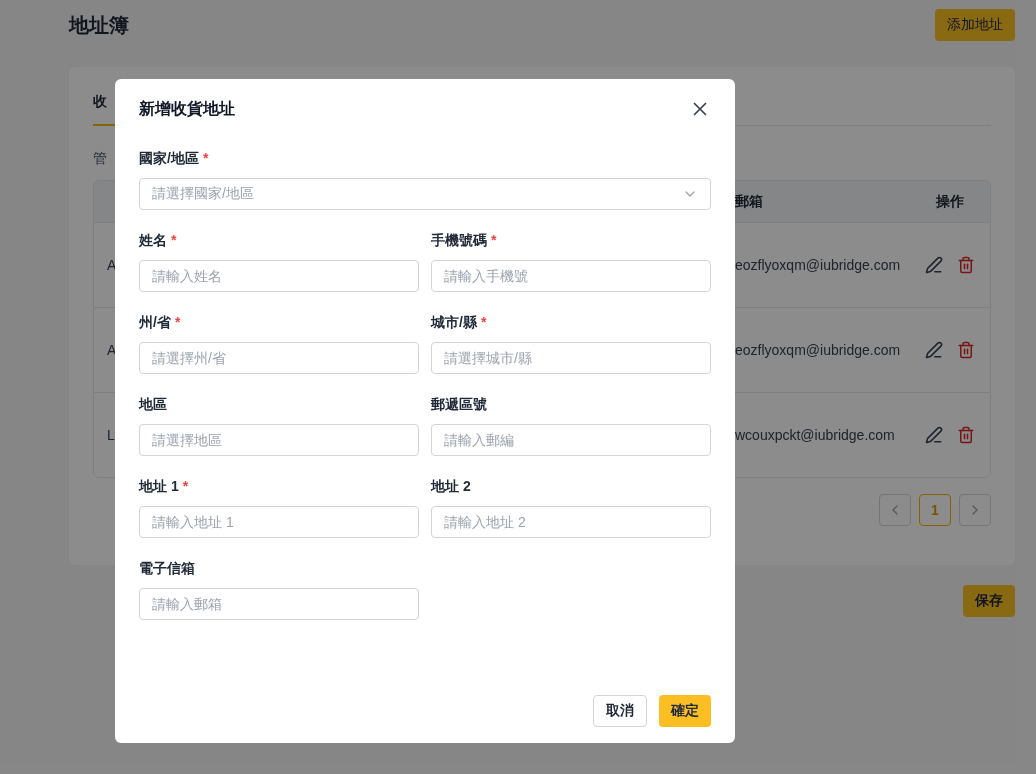  What do you see at coordinates (935, 510) in the screenshot?
I see `page-button: 1` at bounding box center [935, 510].